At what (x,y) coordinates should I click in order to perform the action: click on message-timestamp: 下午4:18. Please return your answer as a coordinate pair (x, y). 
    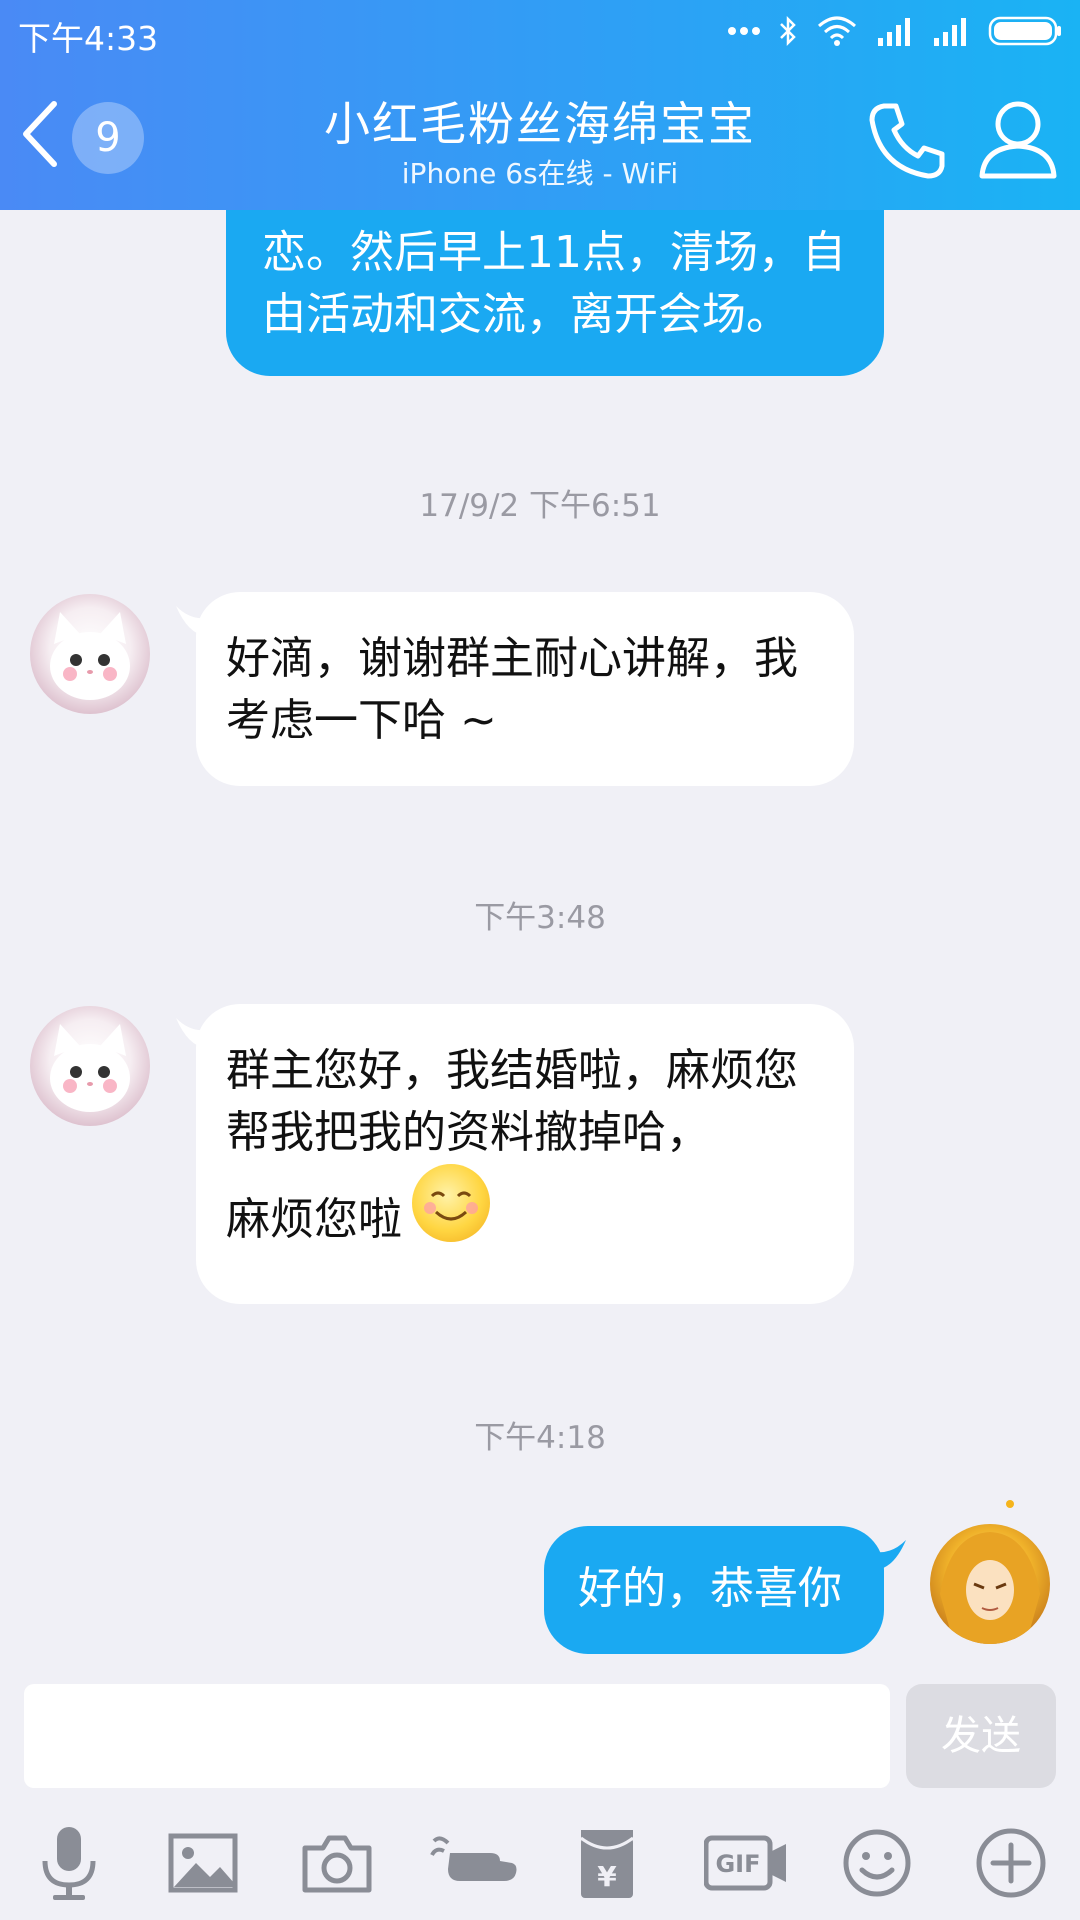
    Looking at the image, I should click on (540, 1438).